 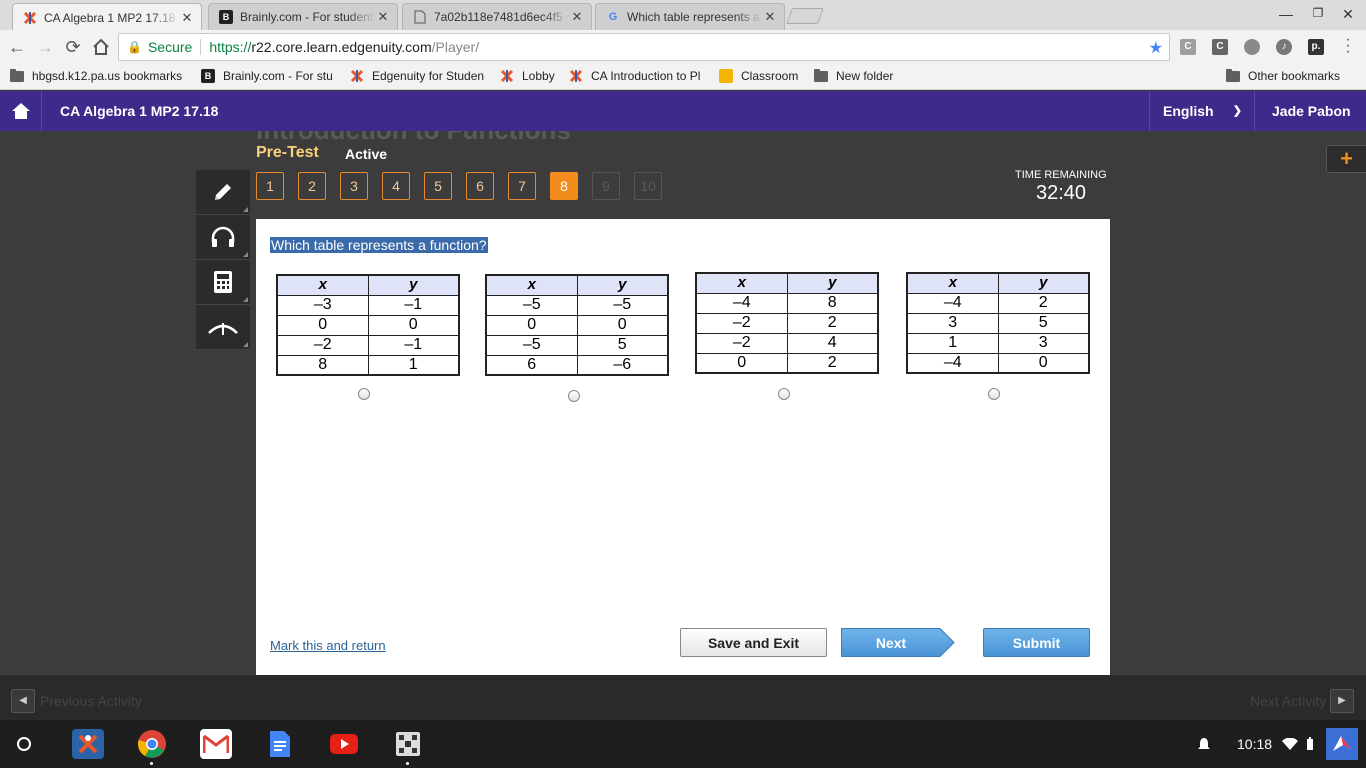 What do you see at coordinates (832, 343) in the screenshot?
I see `cell-y: 4` at bounding box center [832, 343].